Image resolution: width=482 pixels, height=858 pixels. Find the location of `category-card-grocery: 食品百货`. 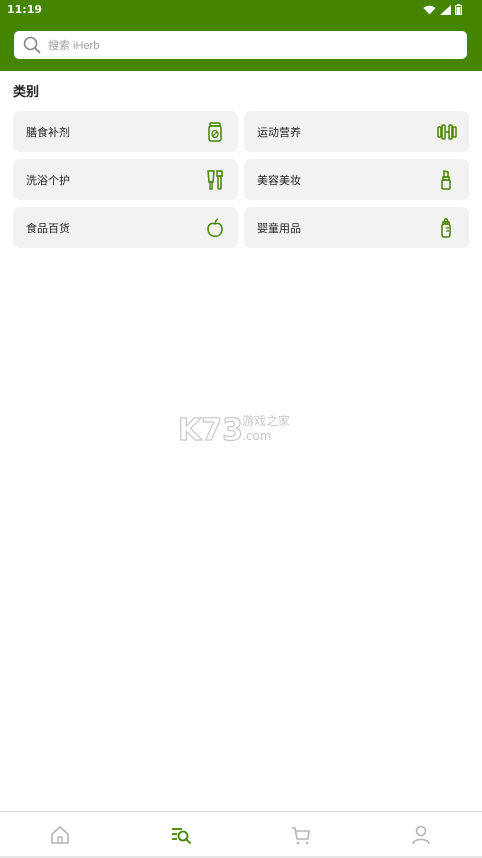

category-card-grocery: 食品百货 is located at coordinates (125, 227).